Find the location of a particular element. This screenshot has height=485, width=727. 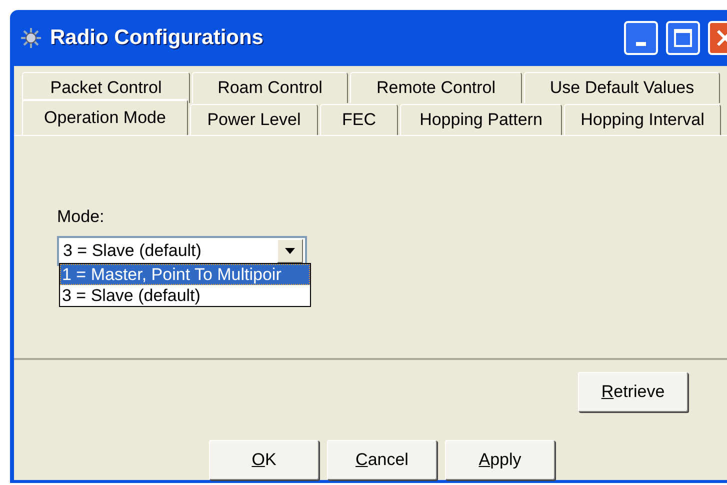

window-title: Radio Configurations is located at coordinates (157, 38).